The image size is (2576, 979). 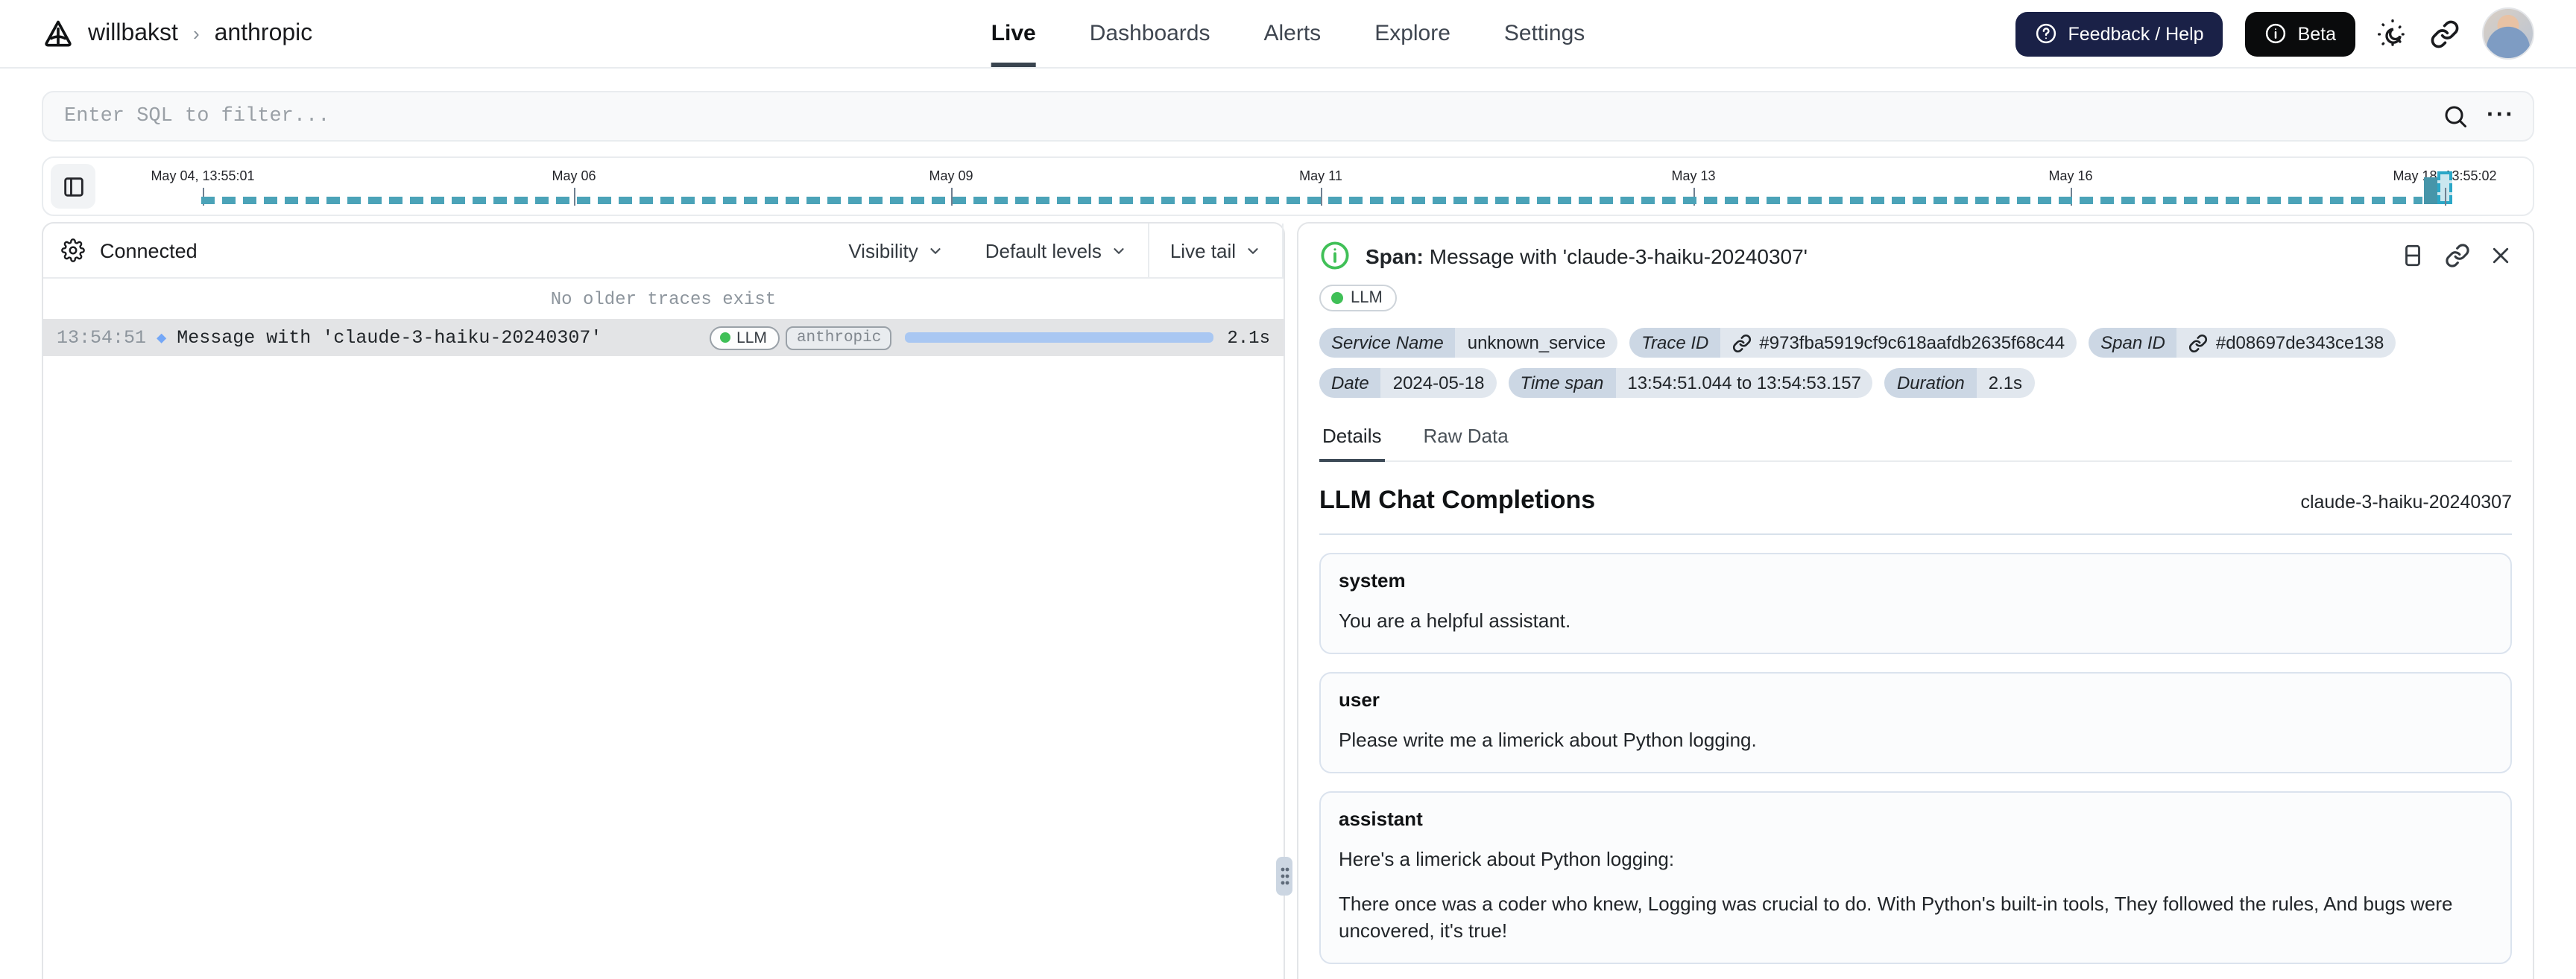 I want to click on default-levels-dropdown: Default levels, so click(x=1056, y=251).